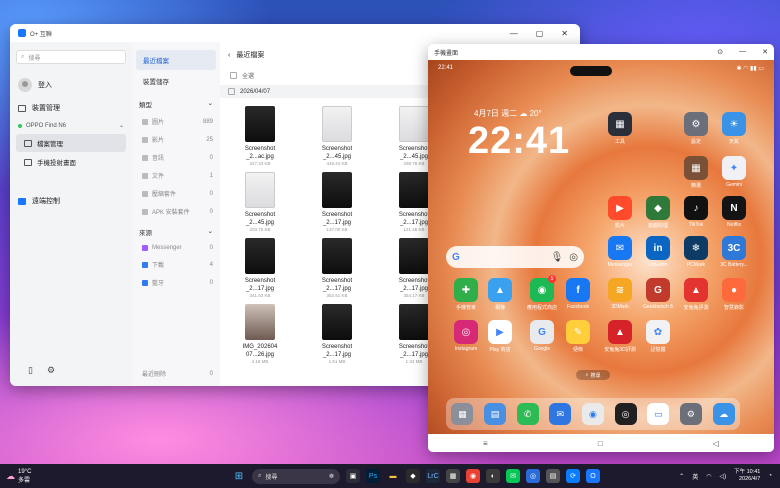  I want to click on phone-icon: ✆, so click(527, 414).